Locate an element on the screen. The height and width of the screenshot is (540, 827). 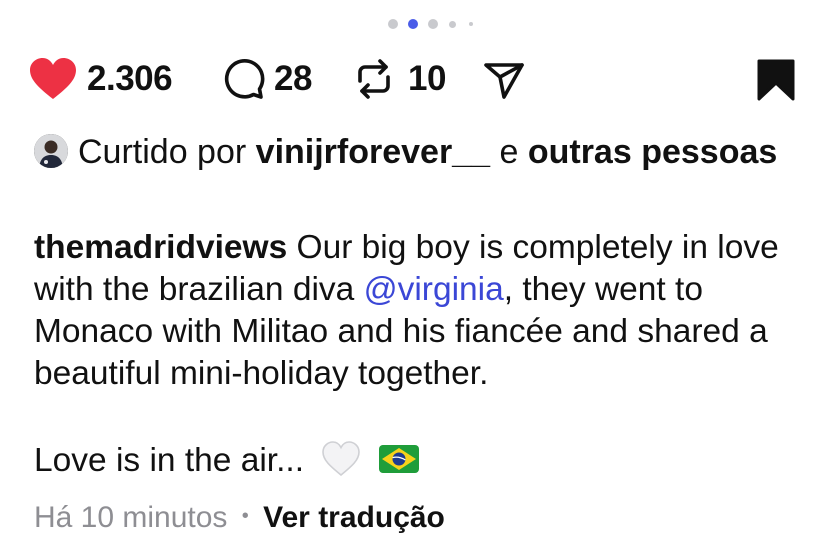
carousel-dot-active is located at coordinates (413, 24).